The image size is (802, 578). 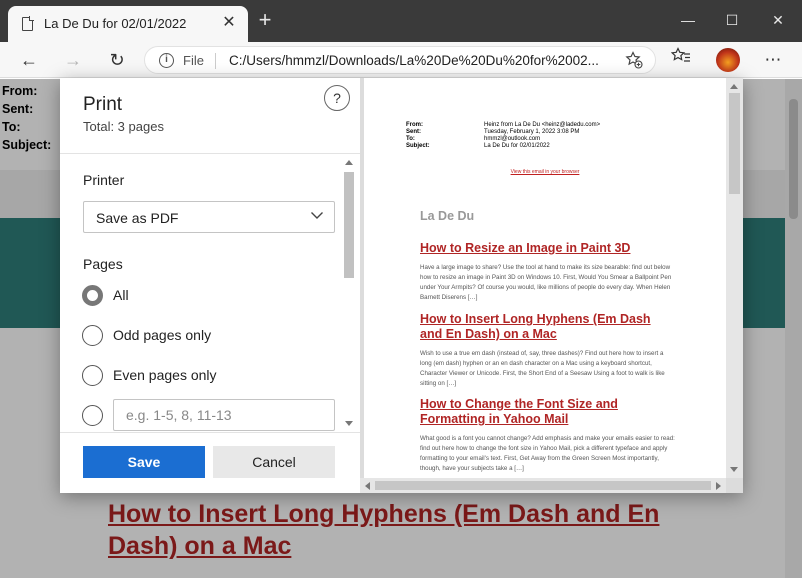 I want to click on preview-vertical-scrollbar, so click(x=734, y=278).